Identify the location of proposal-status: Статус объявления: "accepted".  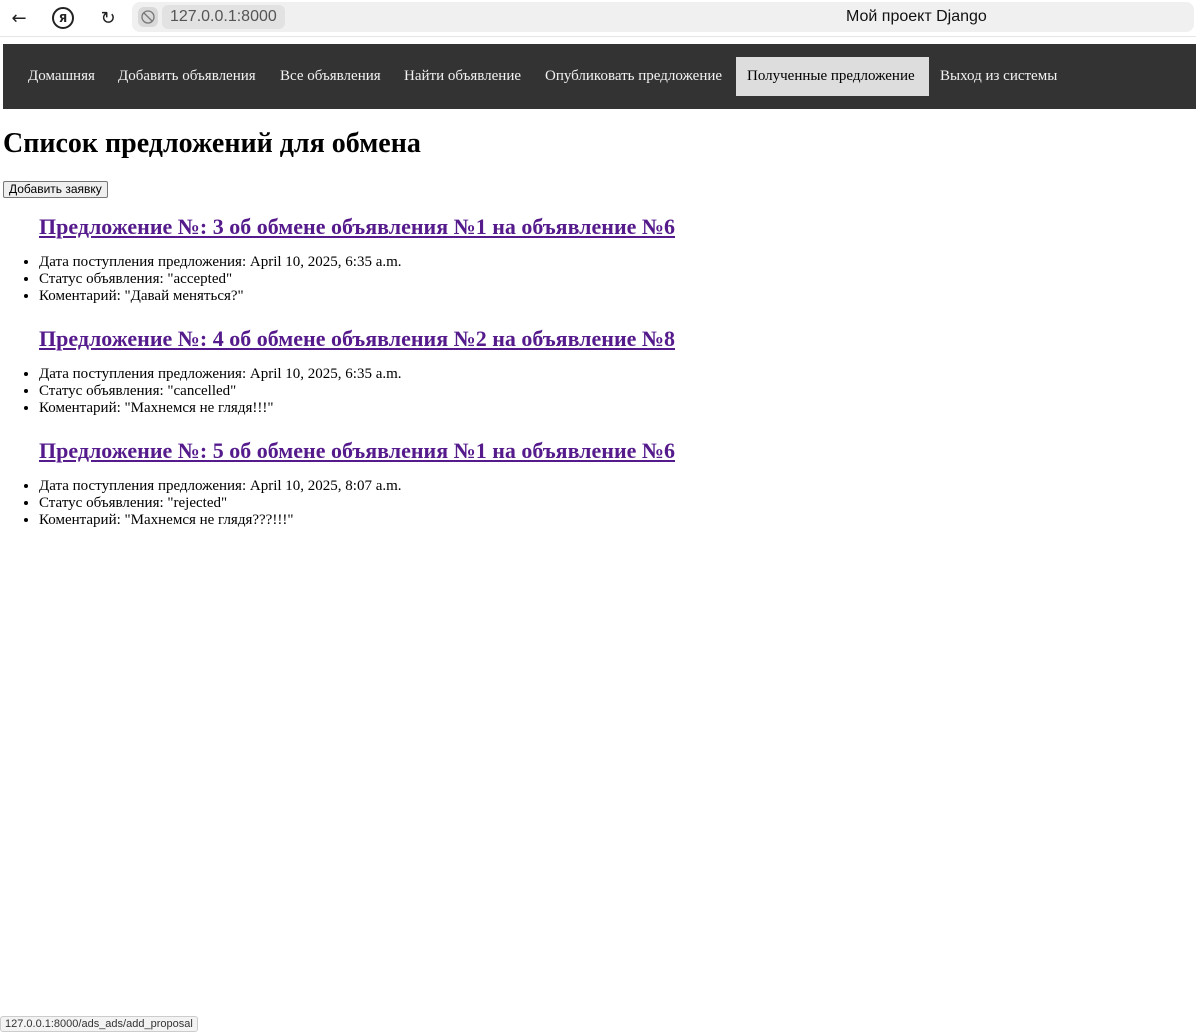
(220, 279).